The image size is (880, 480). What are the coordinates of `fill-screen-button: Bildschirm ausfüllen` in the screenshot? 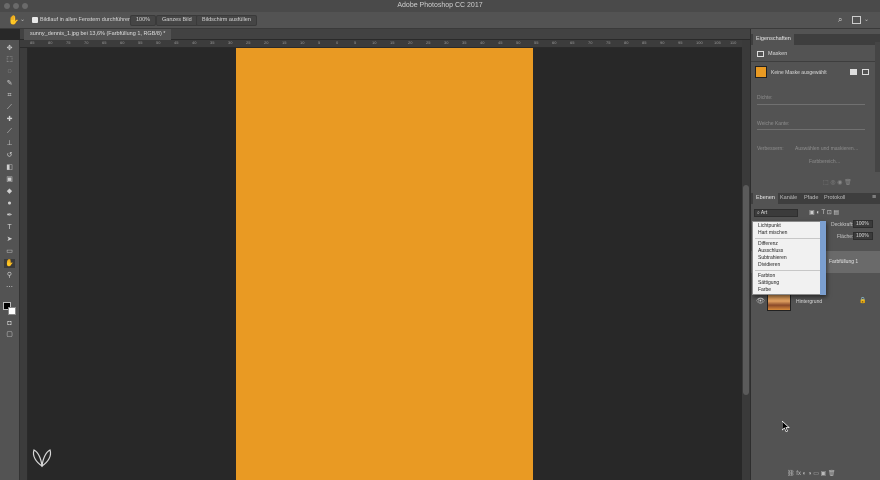 It's located at (226, 20).